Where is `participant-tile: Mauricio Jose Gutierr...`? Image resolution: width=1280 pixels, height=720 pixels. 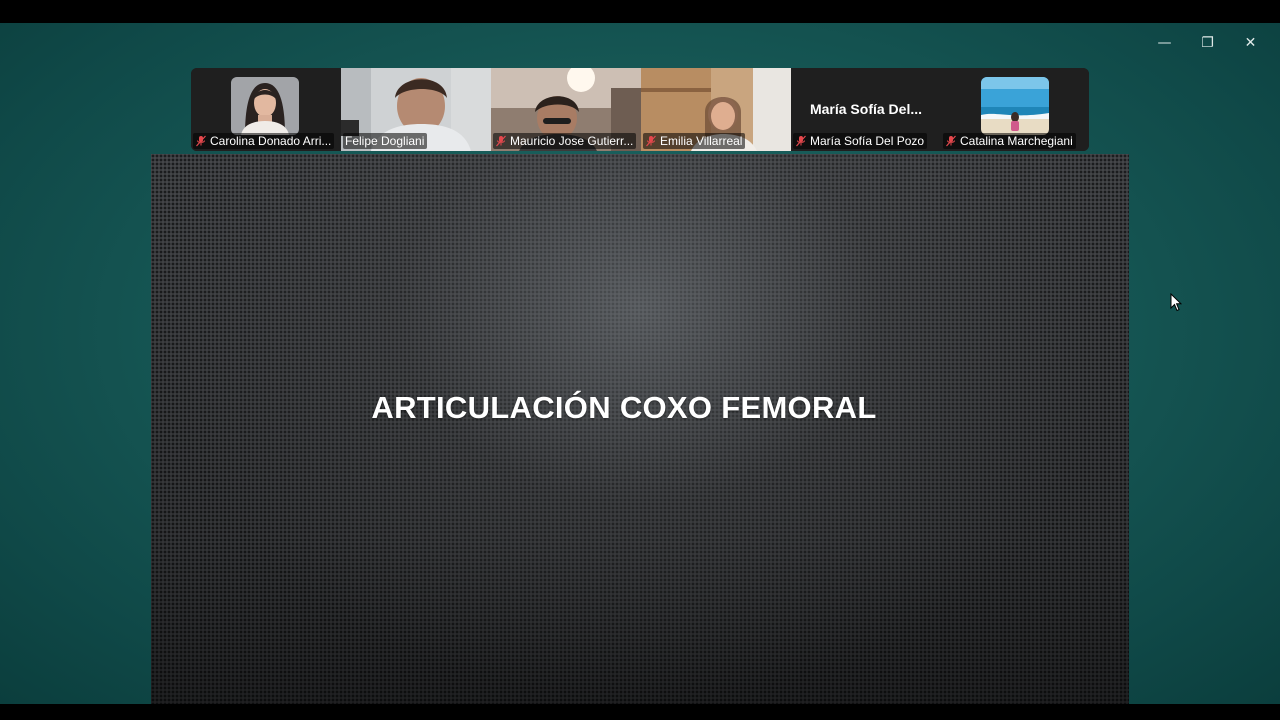 participant-tile: Mauricio Jose Gutierr... is located at coordinates (566, 109).